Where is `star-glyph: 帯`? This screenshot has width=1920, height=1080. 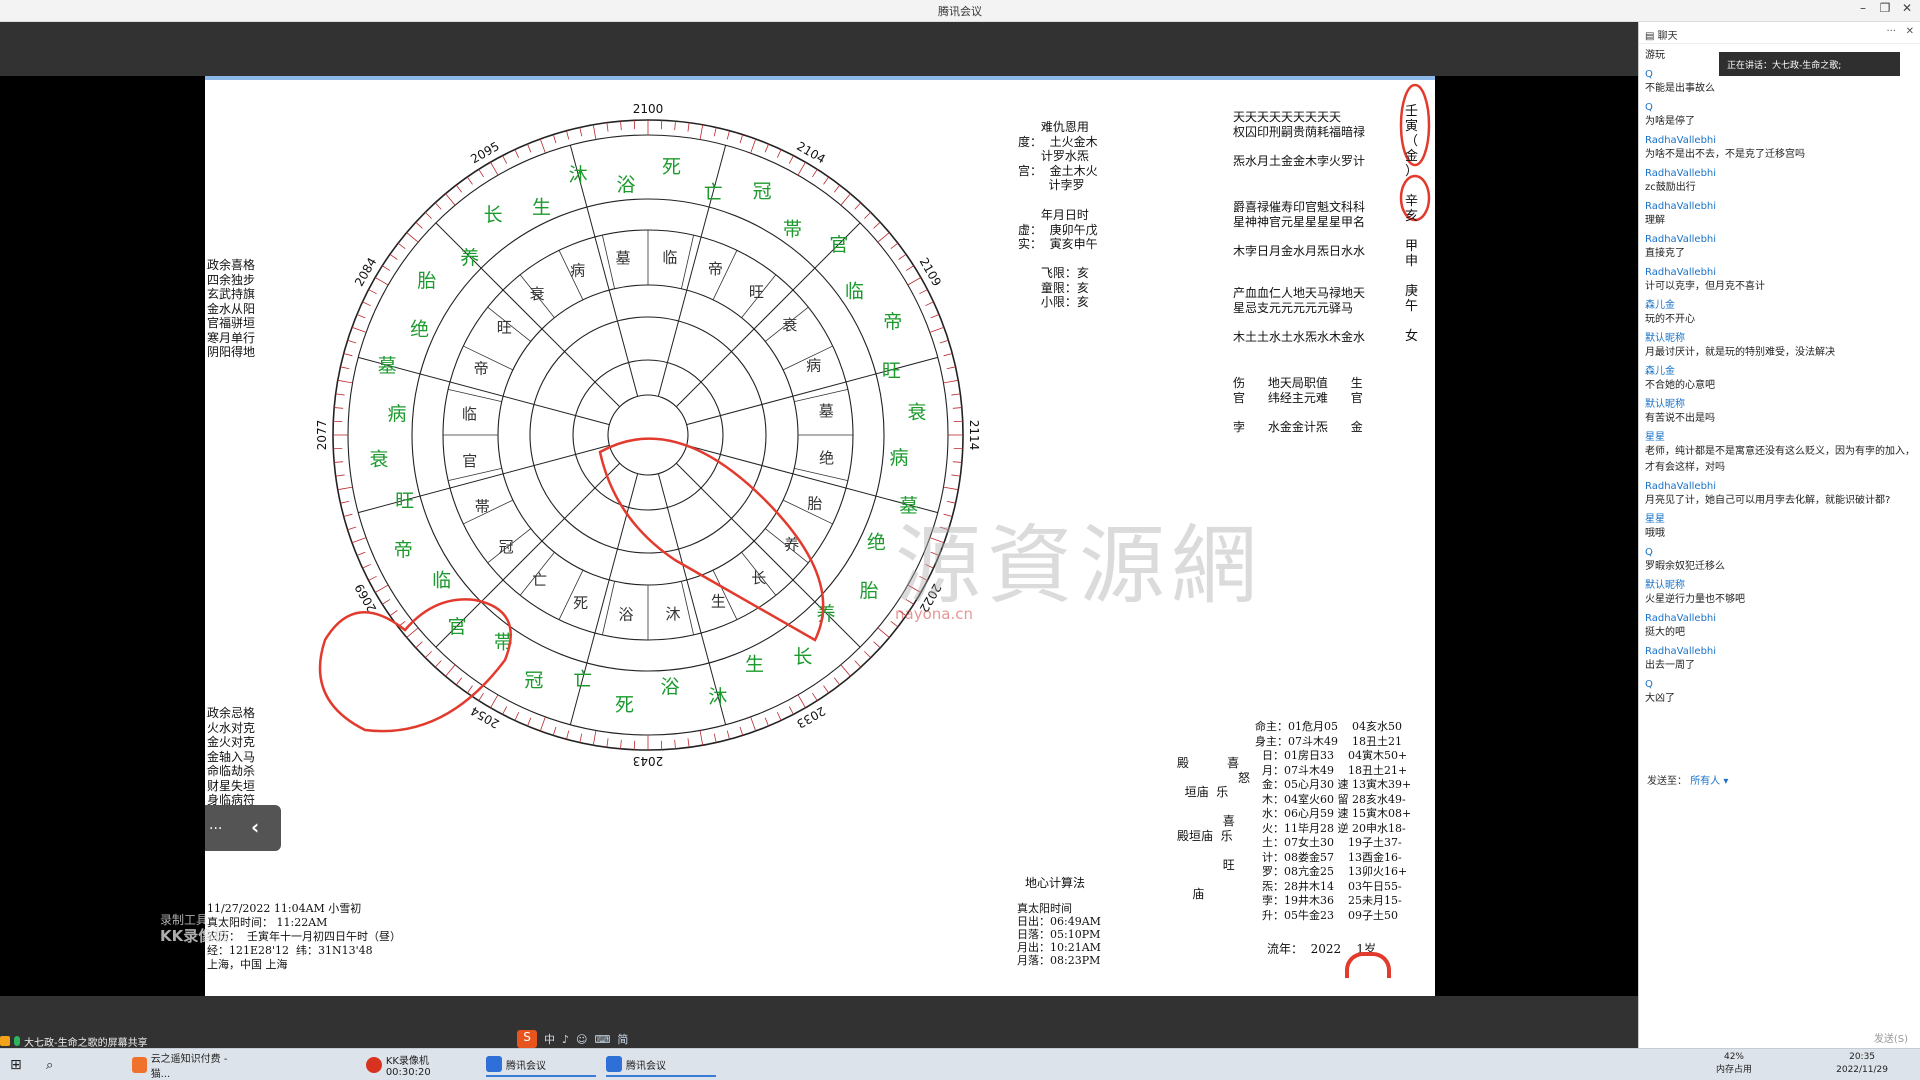 star-glyph: 帯 is located at coordinates (792, 230).